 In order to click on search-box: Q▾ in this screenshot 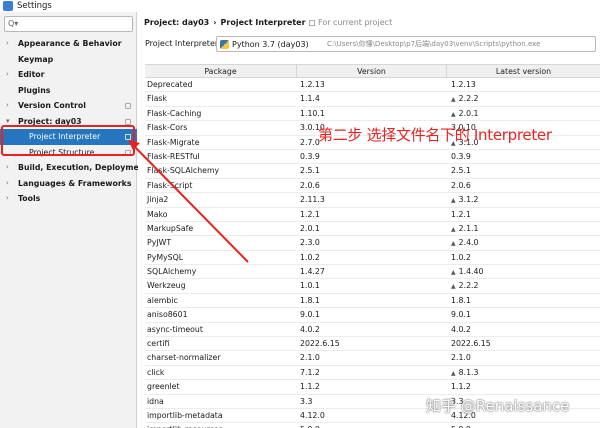, I will do `click(68, 24)`.